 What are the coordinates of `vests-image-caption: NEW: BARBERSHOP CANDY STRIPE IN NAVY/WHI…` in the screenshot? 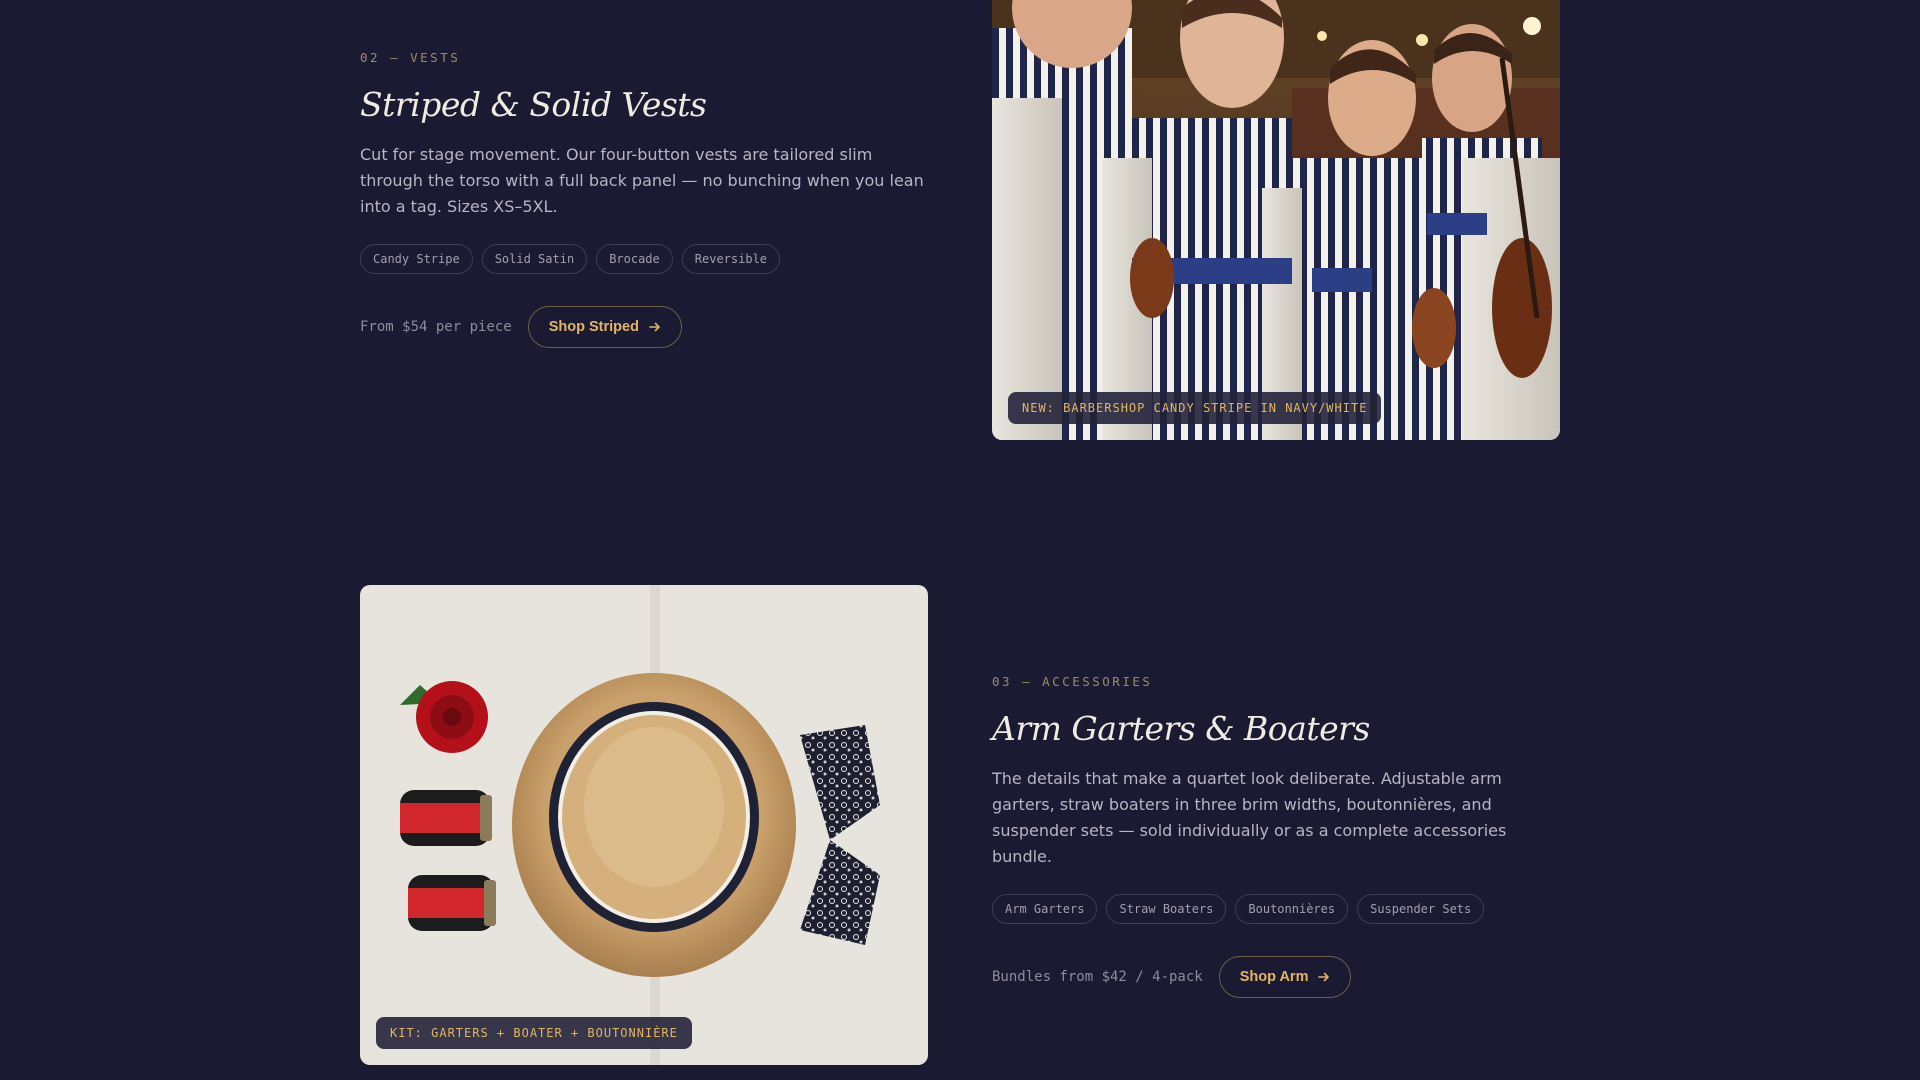 It's located at (1195, 408).